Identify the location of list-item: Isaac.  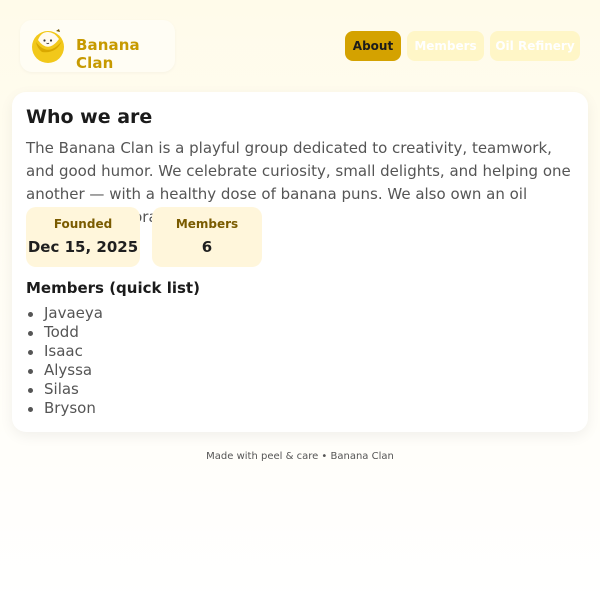
(64, 351).